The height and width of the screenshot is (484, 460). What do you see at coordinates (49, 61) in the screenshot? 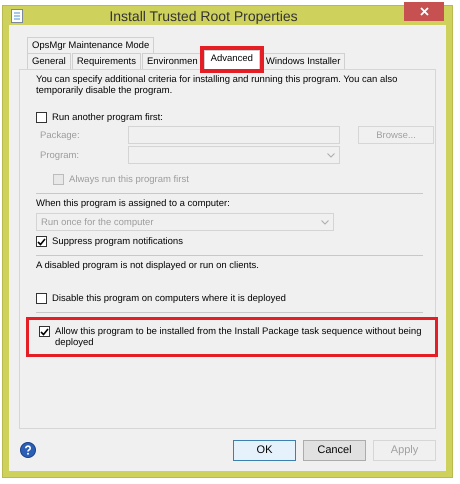
I see `tab: General` at bounding box center [49, 61].